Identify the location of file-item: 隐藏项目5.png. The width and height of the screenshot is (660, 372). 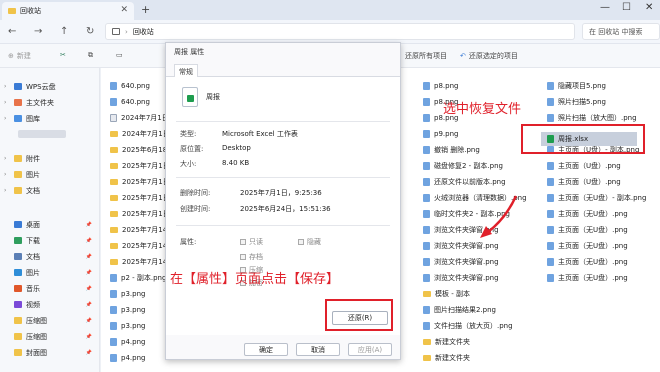
(576, 86).